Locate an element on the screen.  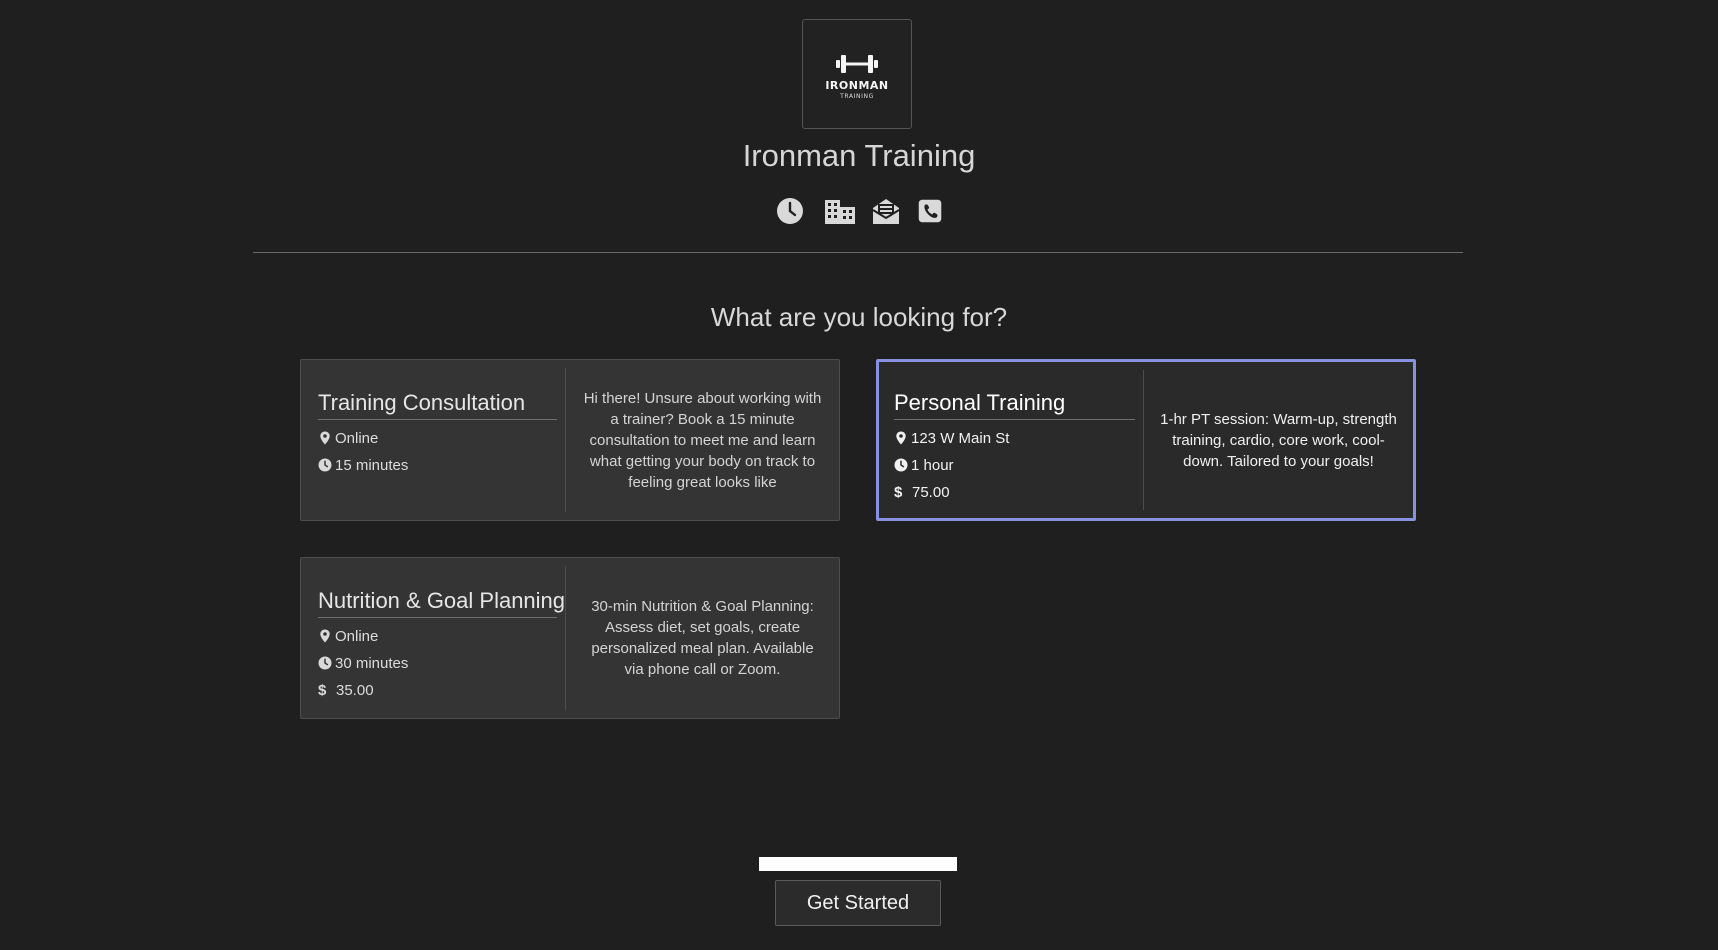
business-logo: IRONMAN TRAINING is located at coordinates (857, 74).